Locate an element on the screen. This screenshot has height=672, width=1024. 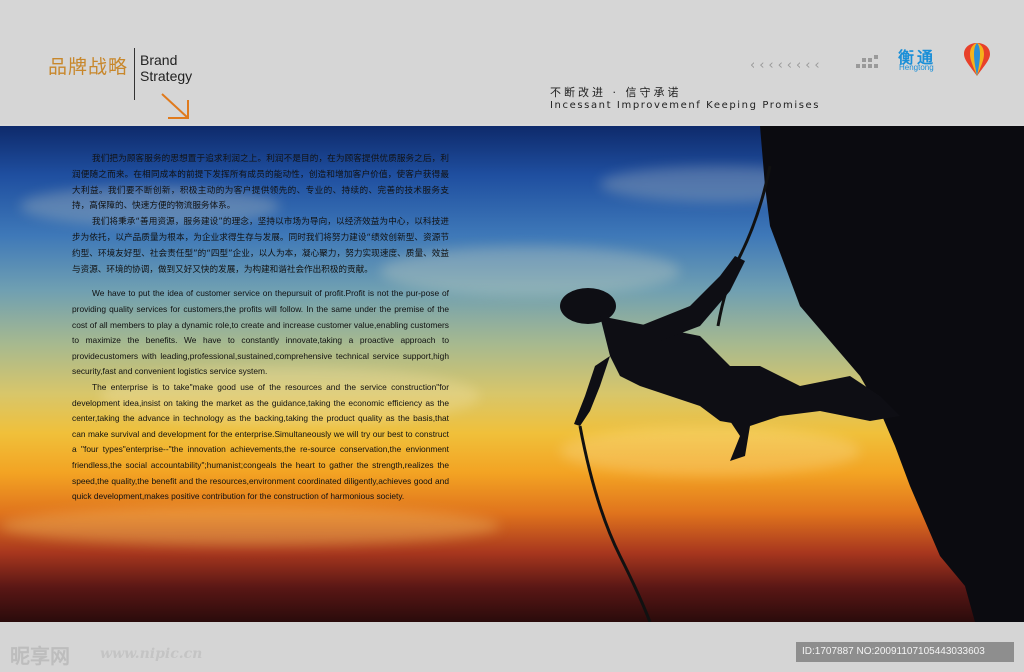
chevron-left-icons: ‹‹‹‹‹‹‹‹ is located at coordinates (787, 65).